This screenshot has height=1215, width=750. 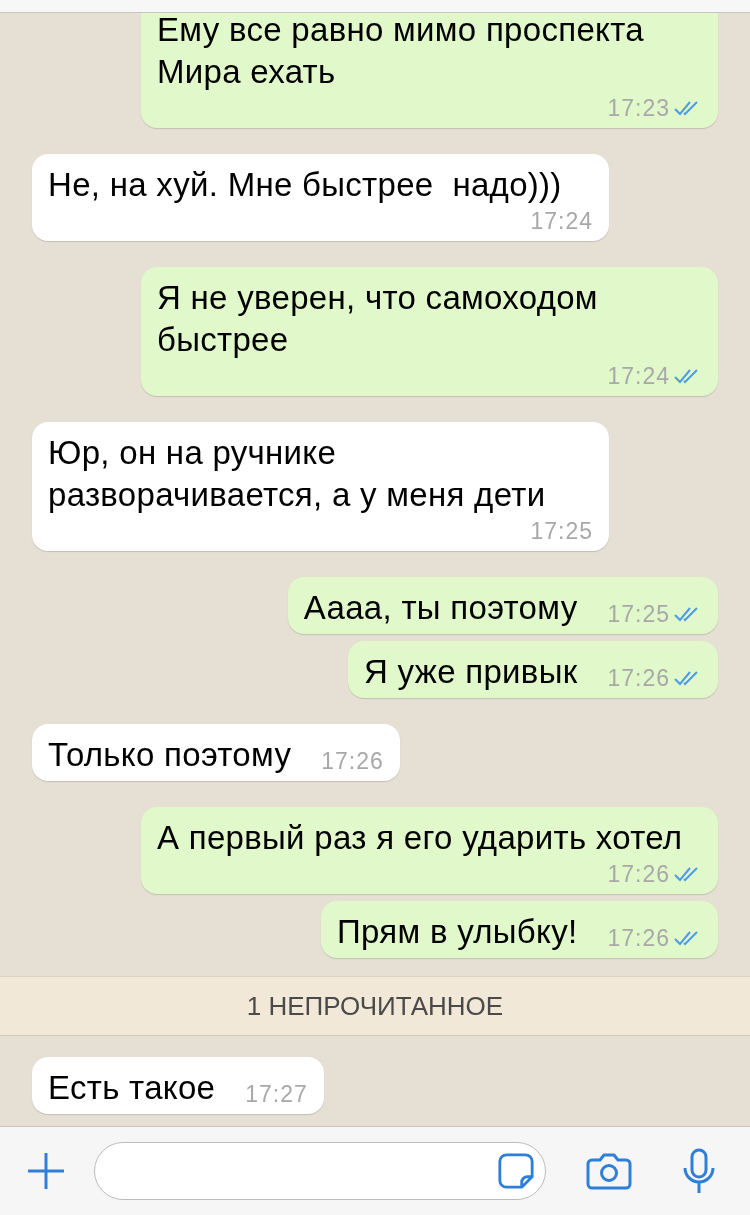 I want to click on message-text: Я уже привык, so click(x=471, y=672).